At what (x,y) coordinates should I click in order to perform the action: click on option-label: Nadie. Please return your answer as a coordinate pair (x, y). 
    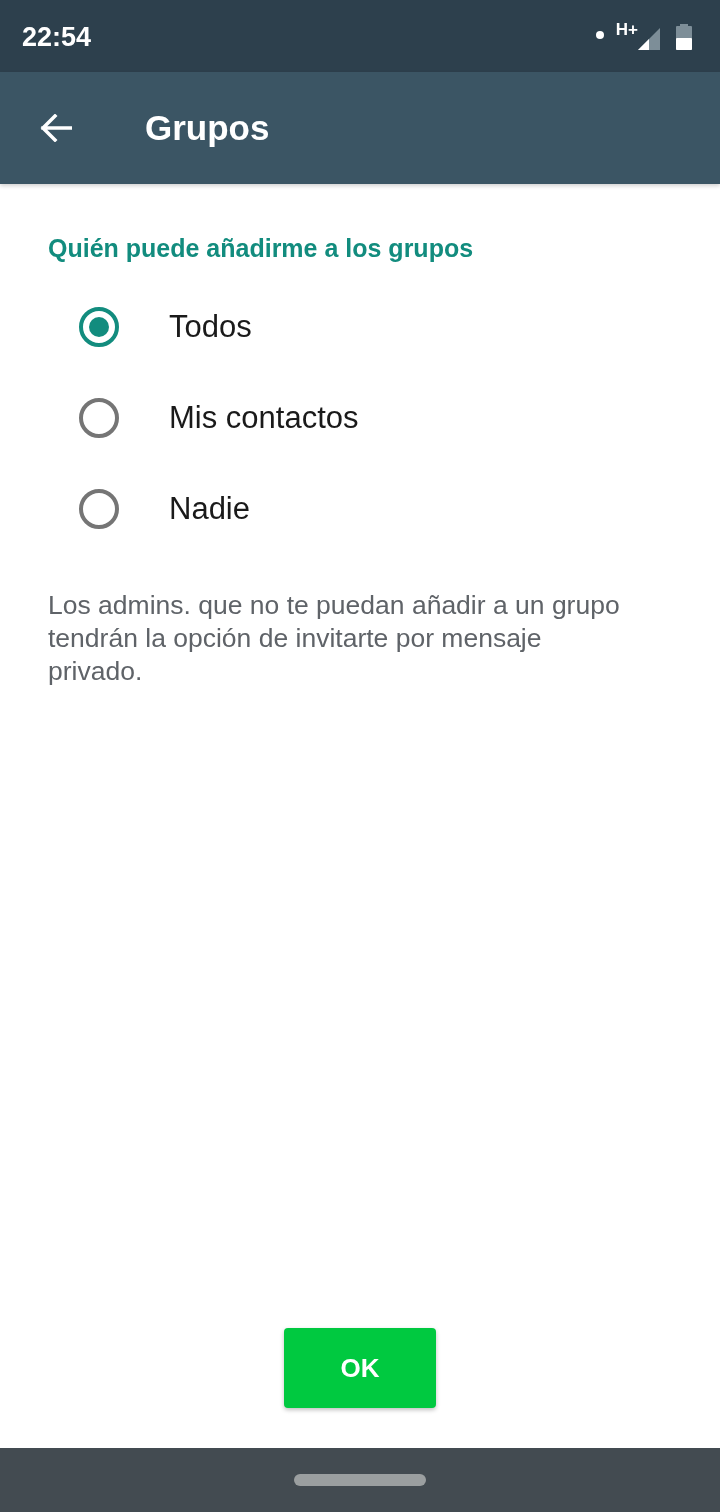
    Looking at the image, I should click on (209, 508).